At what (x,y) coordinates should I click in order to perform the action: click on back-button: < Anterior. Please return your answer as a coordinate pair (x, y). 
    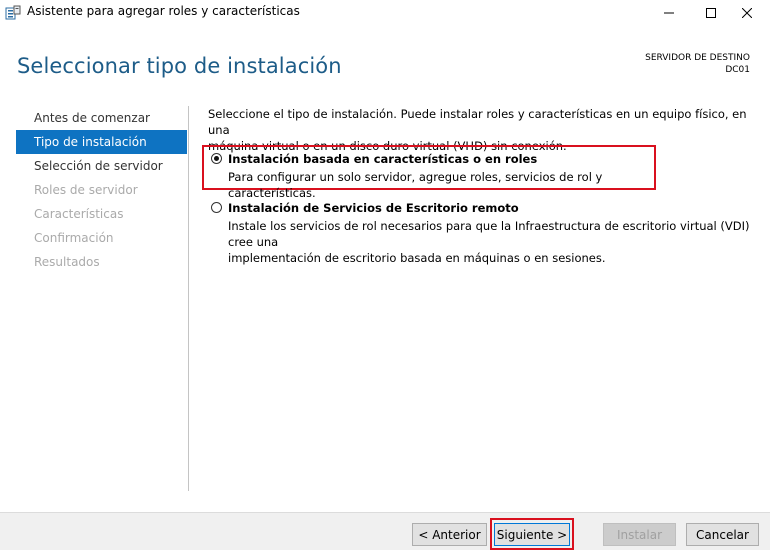
    Looking at the image, I should click on (449, 534).